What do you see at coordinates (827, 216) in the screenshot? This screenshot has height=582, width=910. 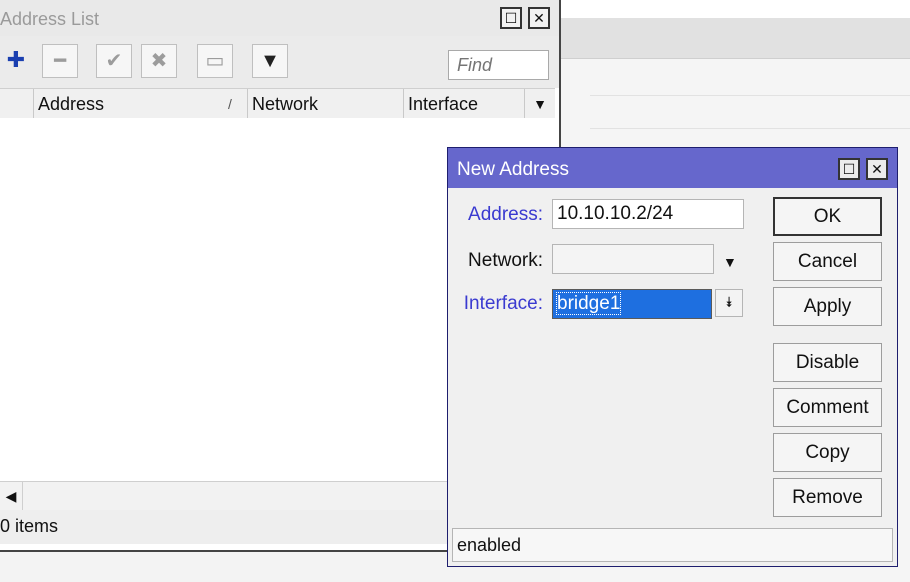 I see `ok-button: OK` at bounding box center [827, 216].